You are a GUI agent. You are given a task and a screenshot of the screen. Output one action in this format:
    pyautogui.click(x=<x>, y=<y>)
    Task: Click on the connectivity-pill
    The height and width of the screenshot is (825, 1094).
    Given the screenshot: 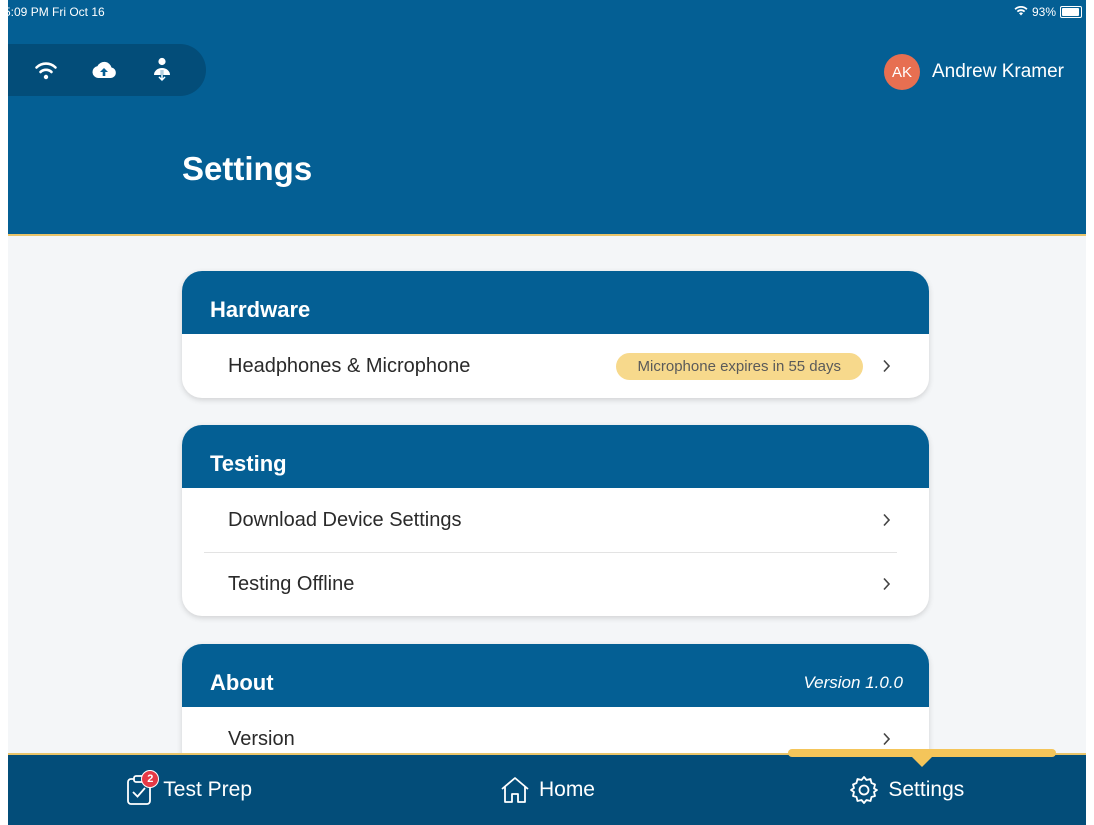 What is the action you would take?
    pyautogui.click(x=107, y=70)
    